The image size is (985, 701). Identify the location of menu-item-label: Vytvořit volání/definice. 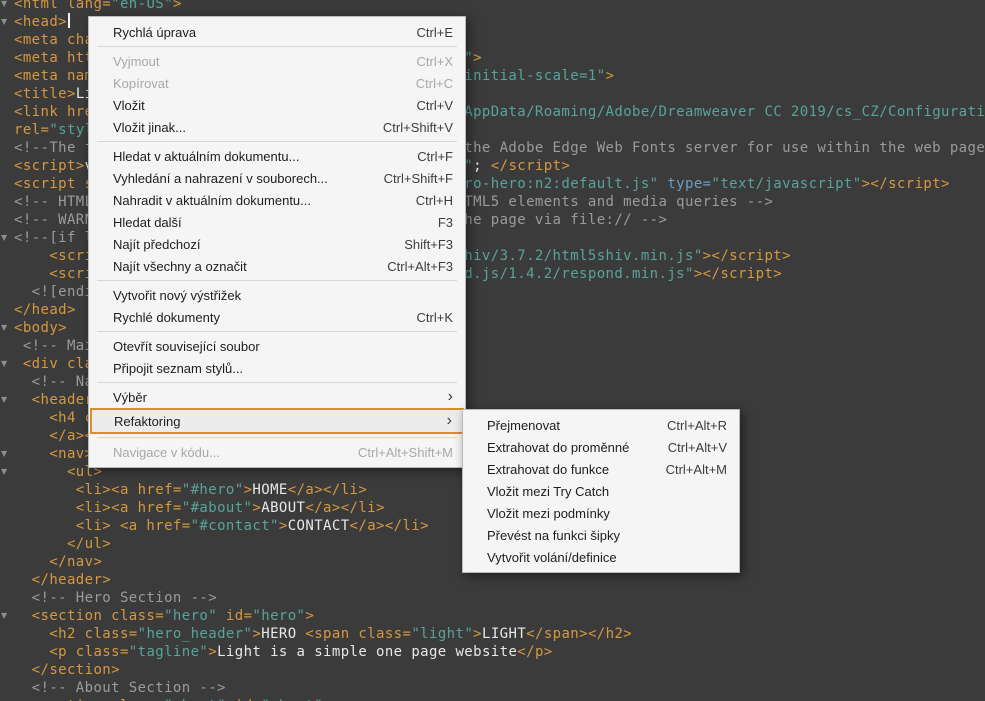
(552, 557).